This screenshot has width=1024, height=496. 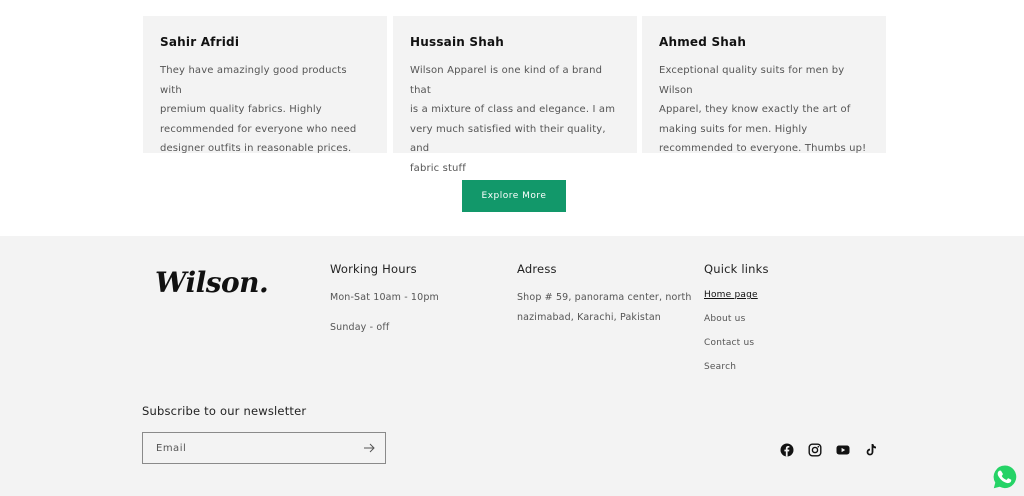 I want to click on social-links, so click(x=829, y=450).